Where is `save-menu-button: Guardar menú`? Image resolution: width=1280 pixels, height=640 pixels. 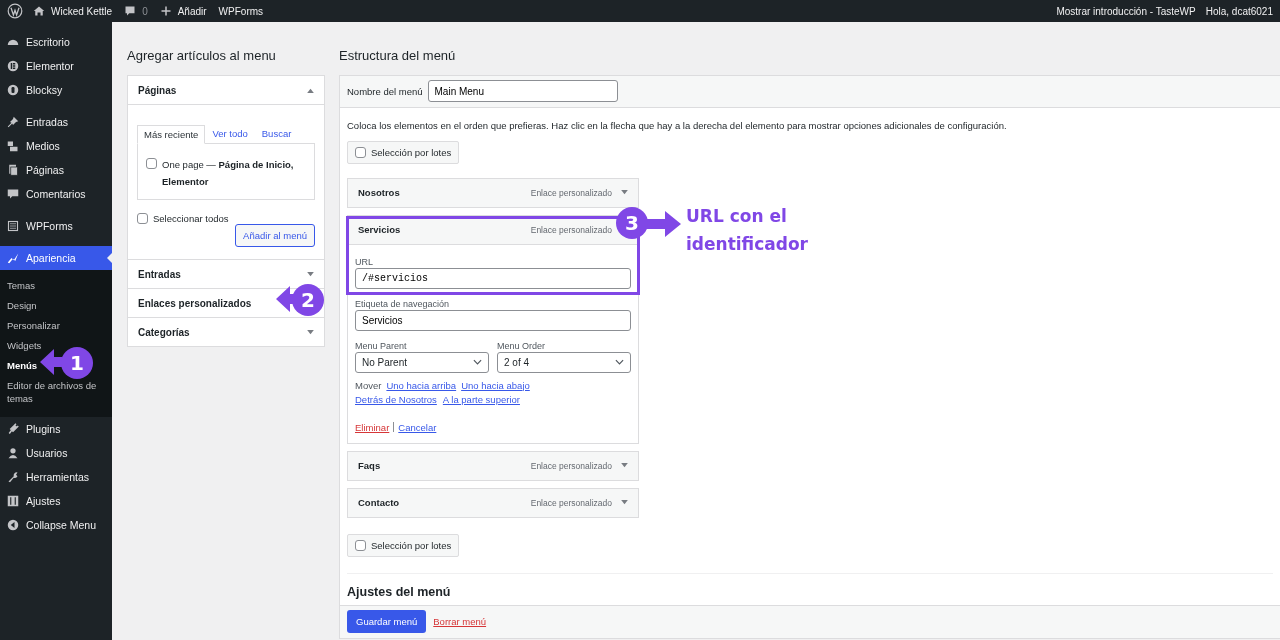 save-menu-button: Guardar menú is located at coordinates (387, 622).